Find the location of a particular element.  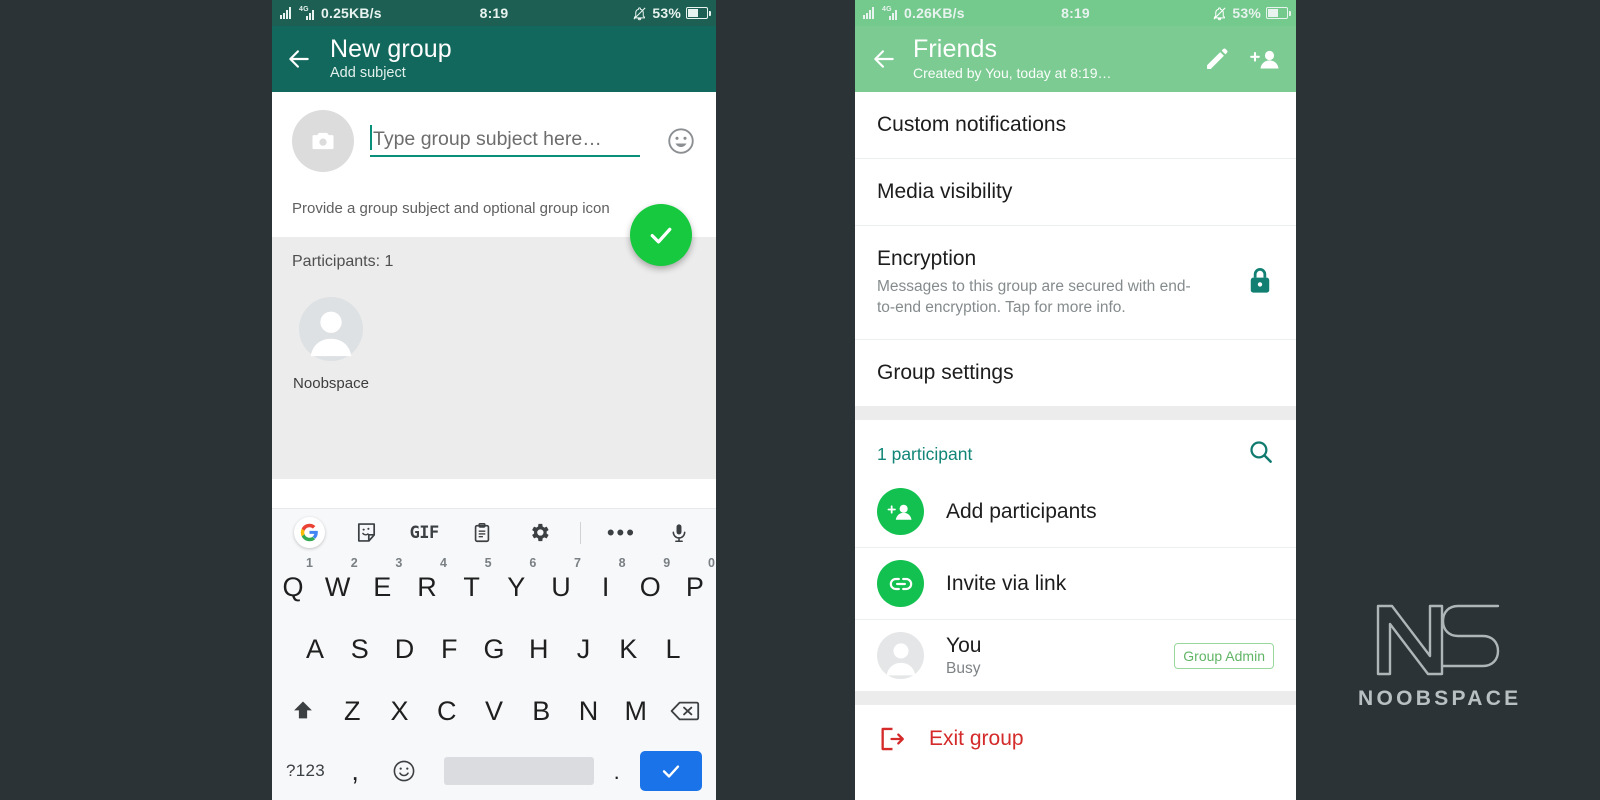

google-g-icon is located at coordinates (309, 533).